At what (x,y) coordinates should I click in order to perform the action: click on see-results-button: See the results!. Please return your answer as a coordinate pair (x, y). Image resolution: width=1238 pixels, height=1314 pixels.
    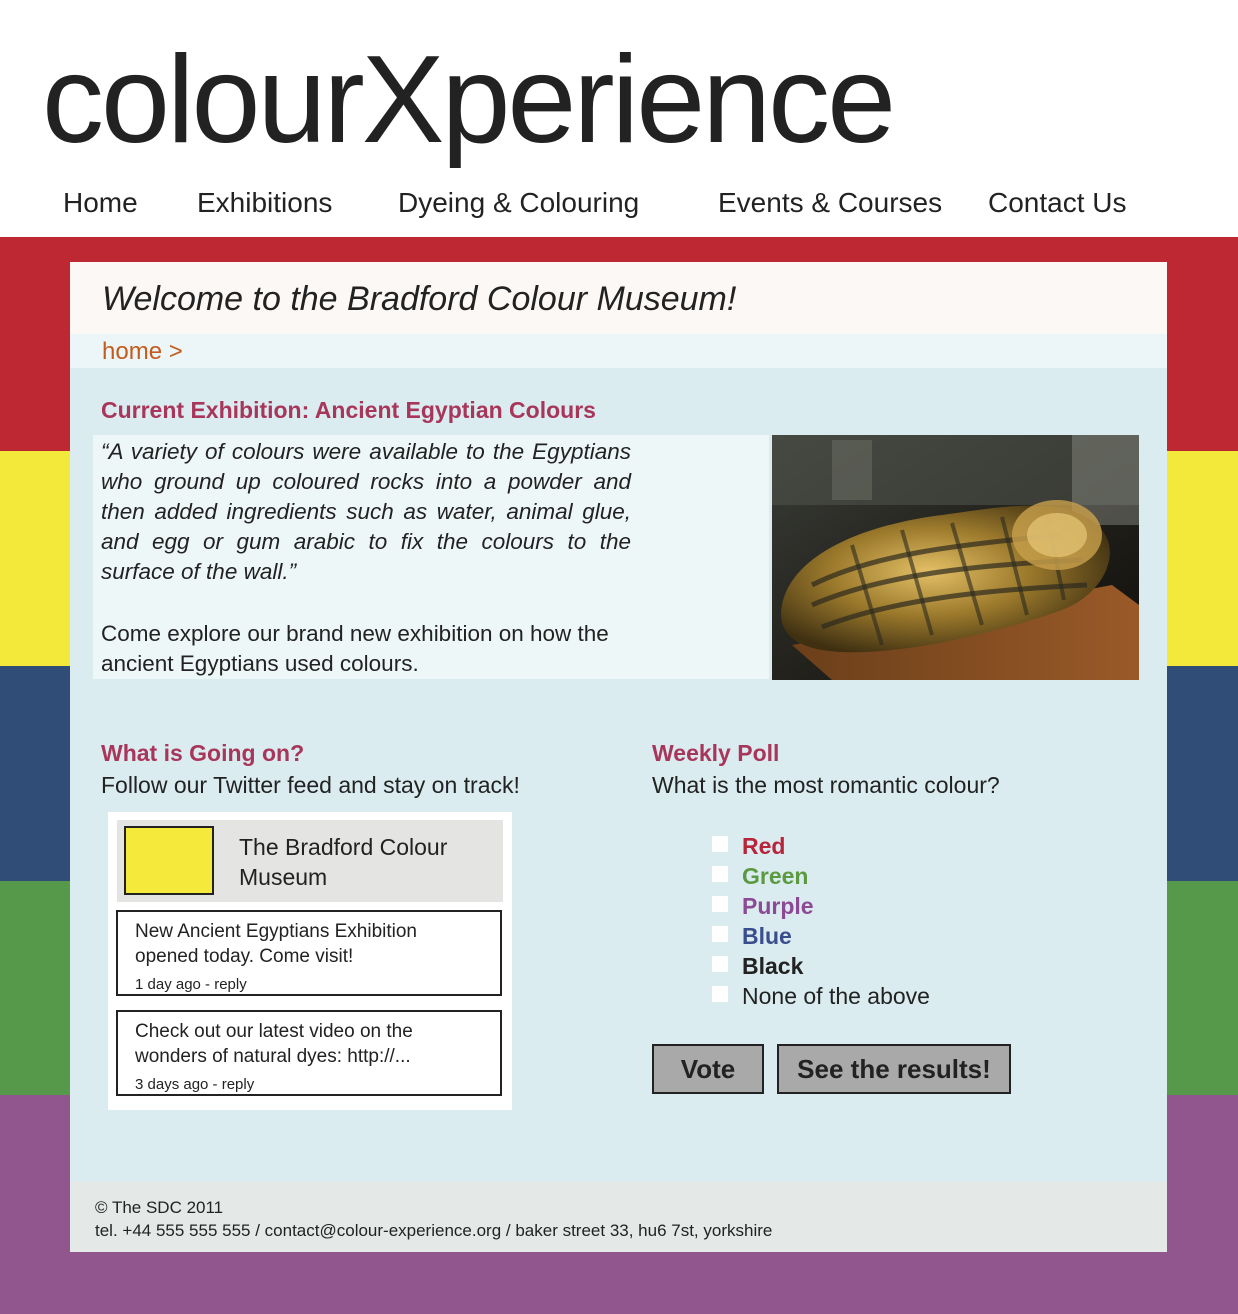
    Looking at the image, I should click on (894, 1069).